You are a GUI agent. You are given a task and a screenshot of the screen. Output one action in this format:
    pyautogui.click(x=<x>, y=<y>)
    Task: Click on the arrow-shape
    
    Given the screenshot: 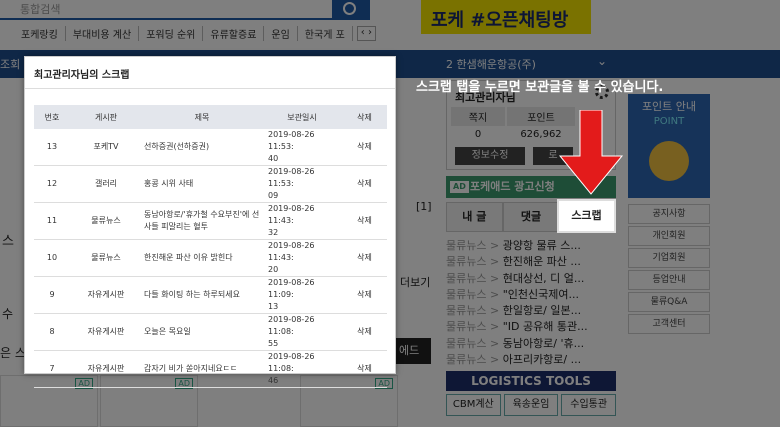 What is the action you would take?
    pyautogui.click(x=591, y=152)
    